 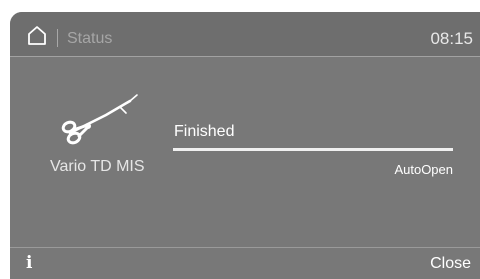 I want to click on page-title: Status, so click(x=90, y=38).